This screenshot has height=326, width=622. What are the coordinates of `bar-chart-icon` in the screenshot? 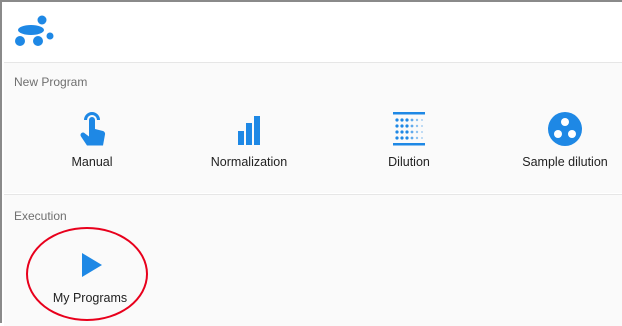 It's located at (249, 130).